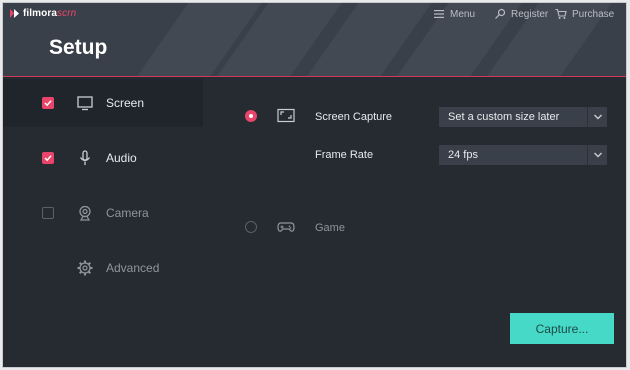 This screenshot has height=370, width=630. I want to click on logo-icon, so click(14, 13).